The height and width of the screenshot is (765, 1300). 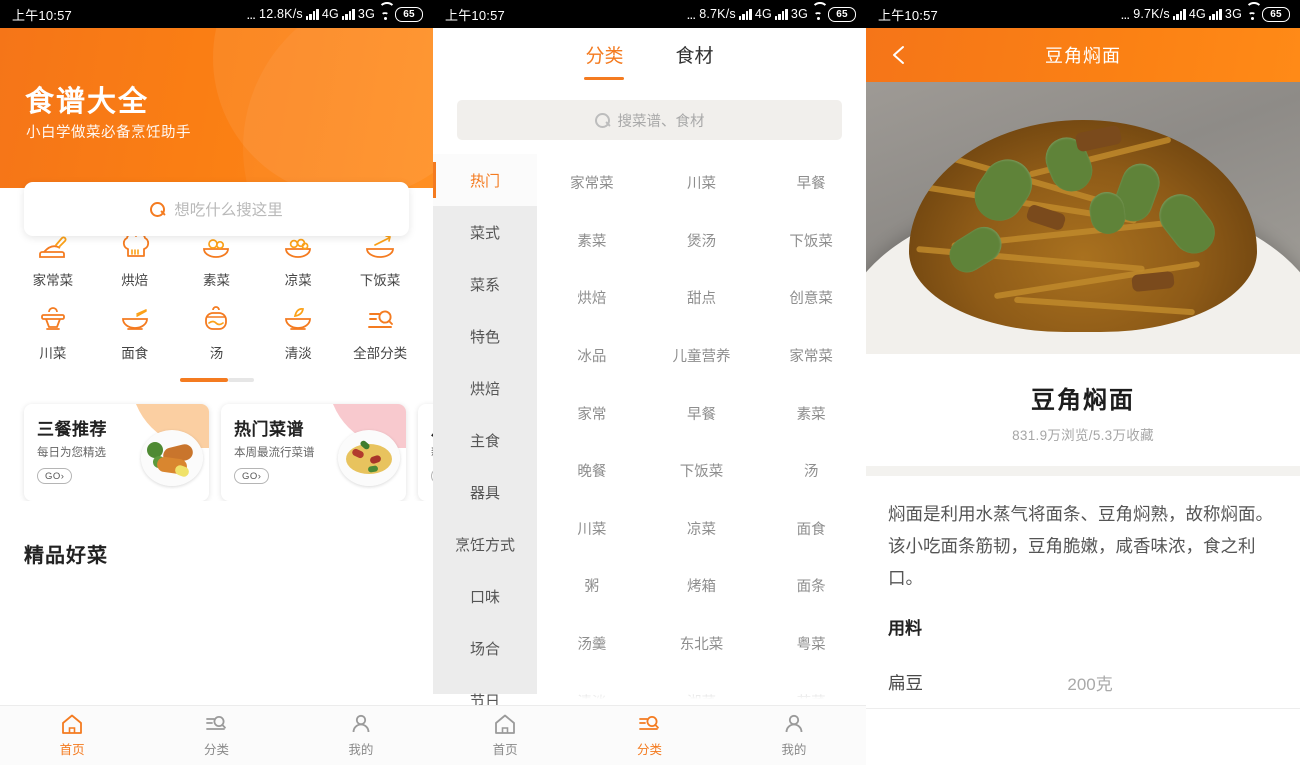 What do you see at coordinates (695, 57) in the screenshot?
I see `tab-ingredients: 食材` at bounding box center [695, 57].